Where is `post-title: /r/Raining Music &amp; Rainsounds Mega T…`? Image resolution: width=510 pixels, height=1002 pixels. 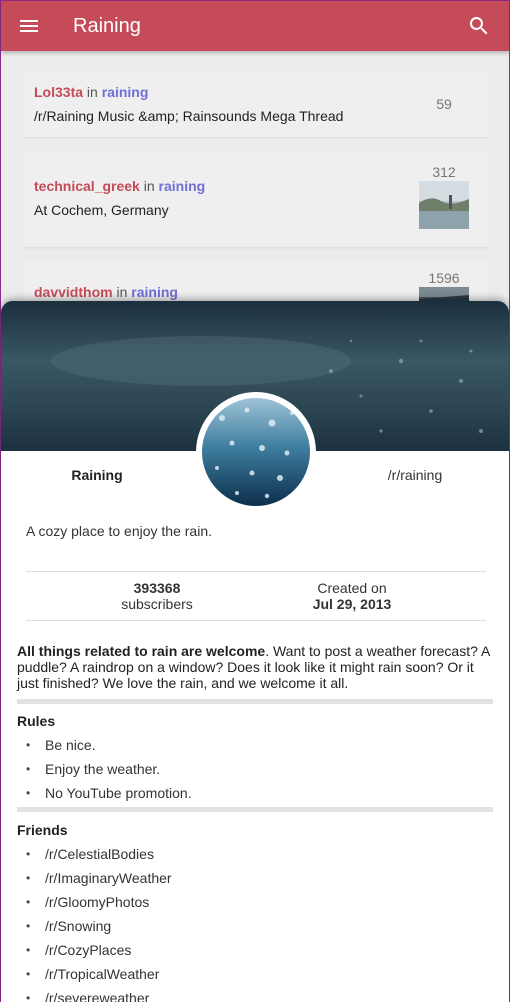
post-title: /r/Raining Music &amp; Rainsounds Mega T… is located at coordinates (188, 116).